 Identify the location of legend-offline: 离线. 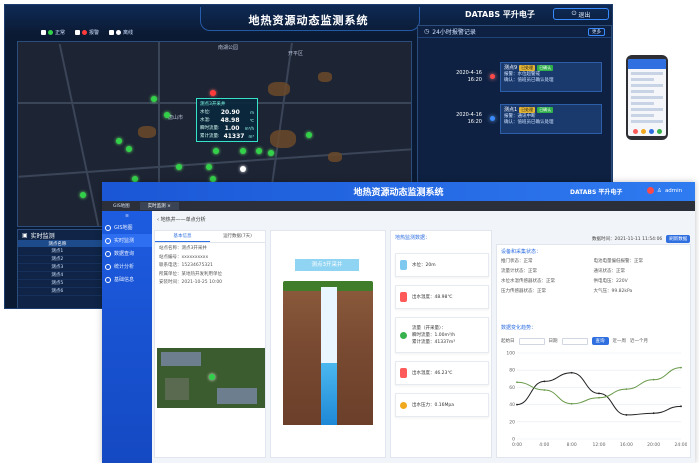
(121, 32).